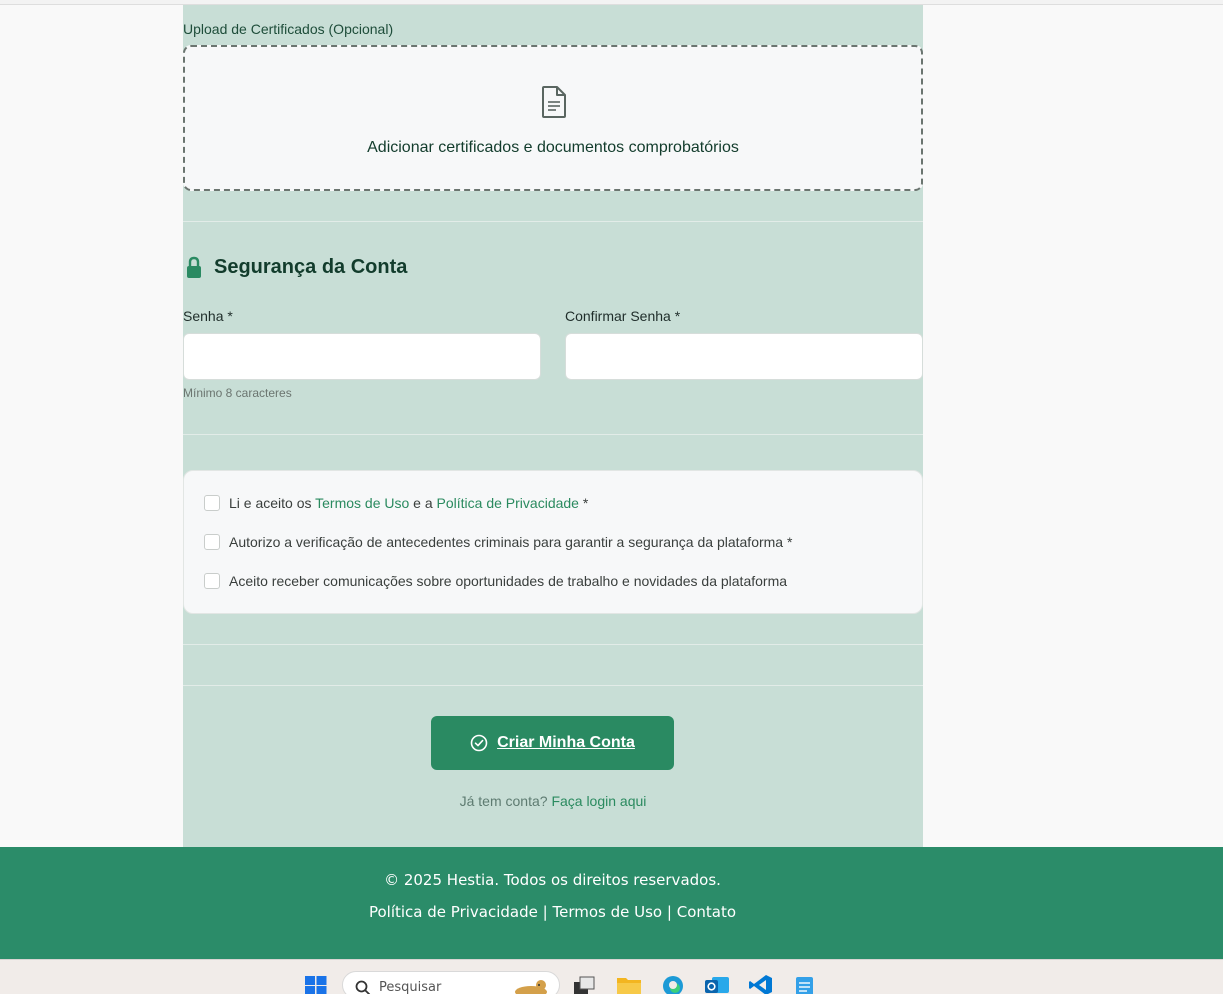  Describe the element at coordinates (531, 987) in the screenshot. I see `search-highlight-icon` at that location.